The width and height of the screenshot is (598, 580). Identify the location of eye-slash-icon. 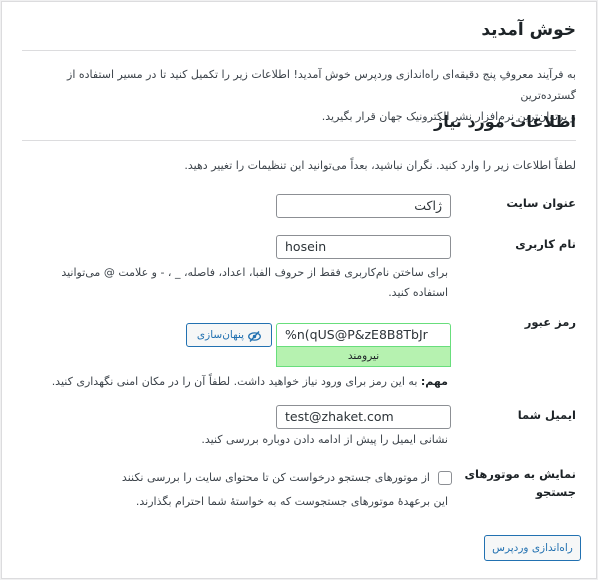
(255, 335).